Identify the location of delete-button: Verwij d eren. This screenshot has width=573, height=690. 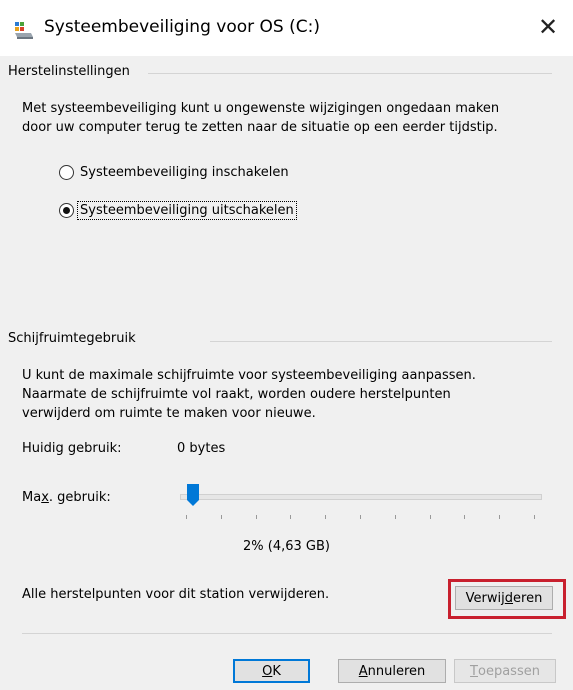
(504, 598).